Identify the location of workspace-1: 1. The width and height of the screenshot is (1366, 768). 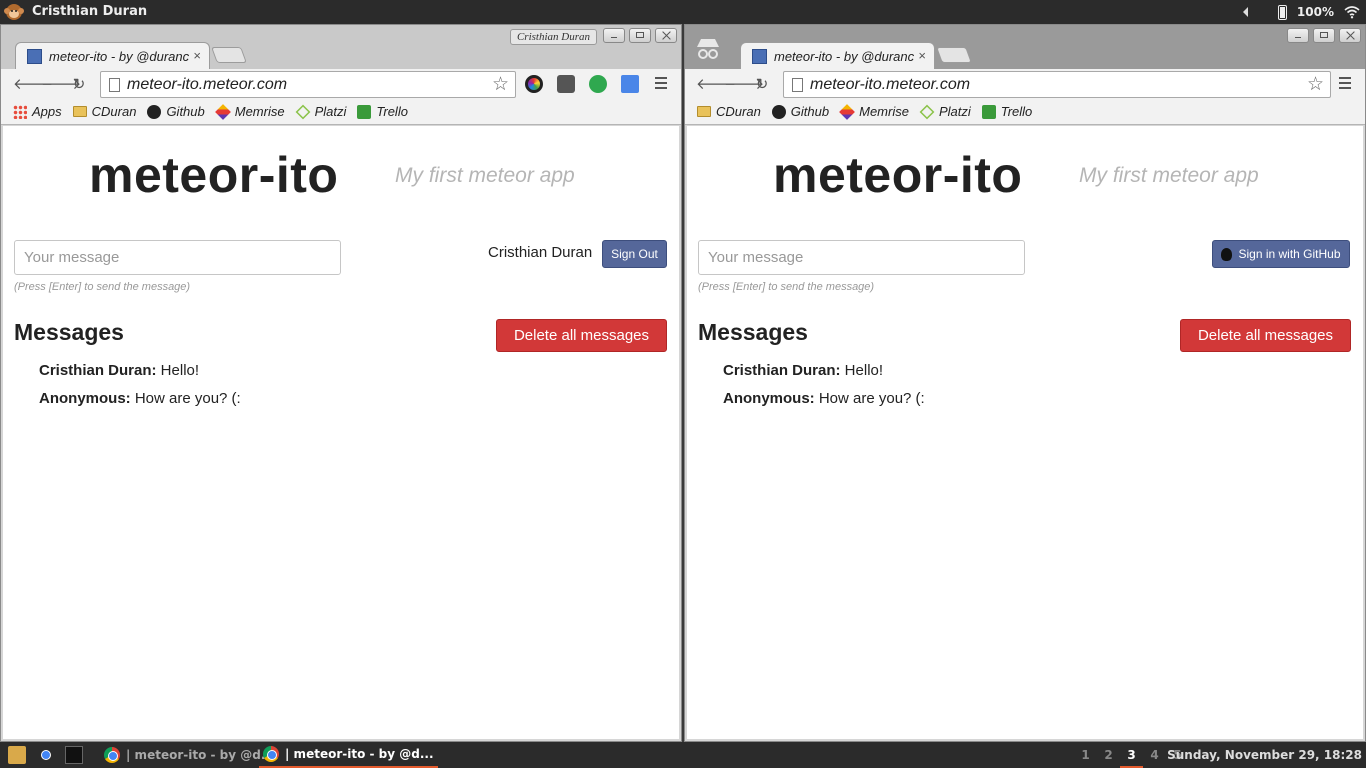
(1085, 755).